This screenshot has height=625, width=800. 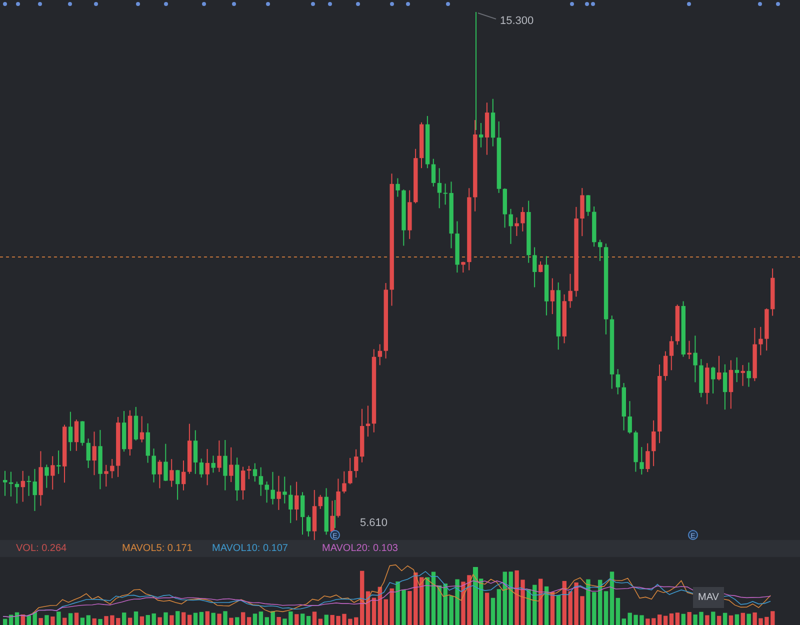 I want to click on legend-label: VOL: 0.264, so click(x=42, y=549).